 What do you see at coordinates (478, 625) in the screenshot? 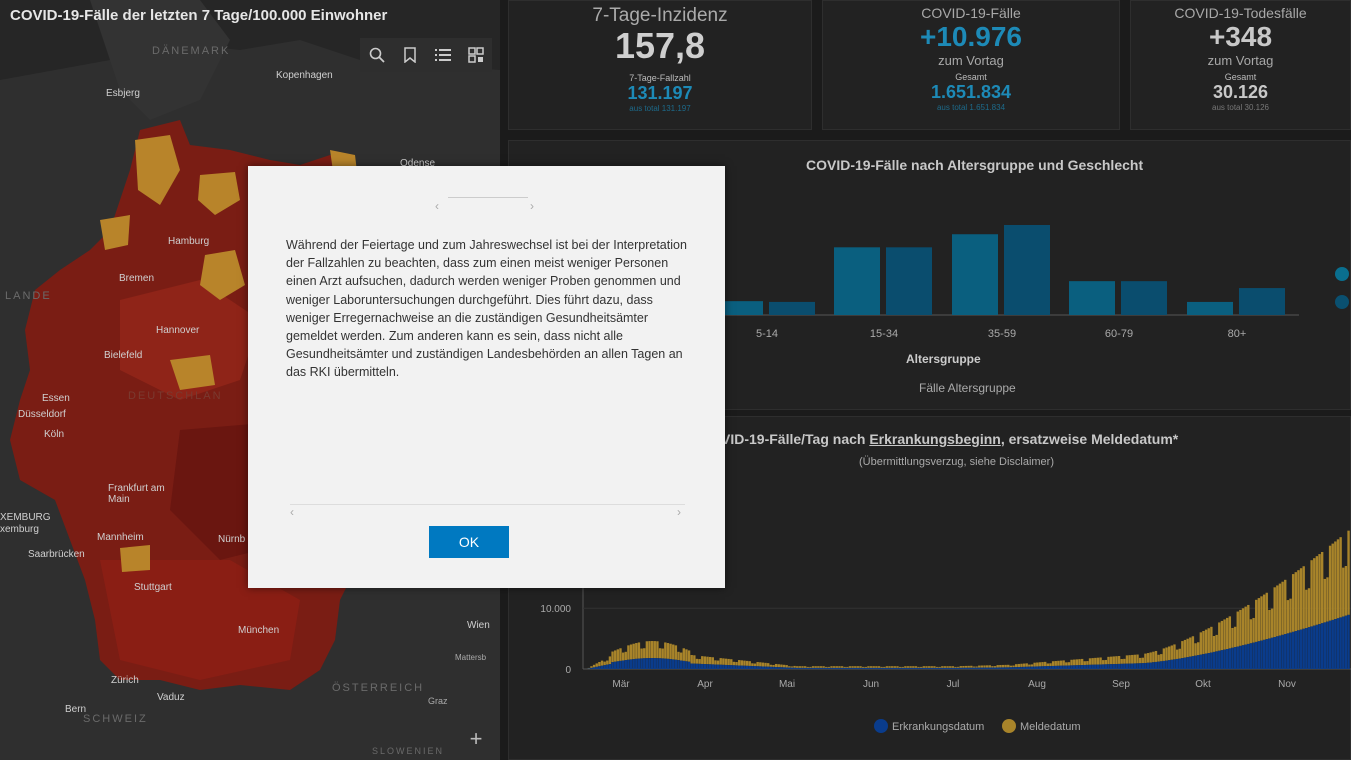
I see `place-label: Wien` at bounding box center [478, 625].